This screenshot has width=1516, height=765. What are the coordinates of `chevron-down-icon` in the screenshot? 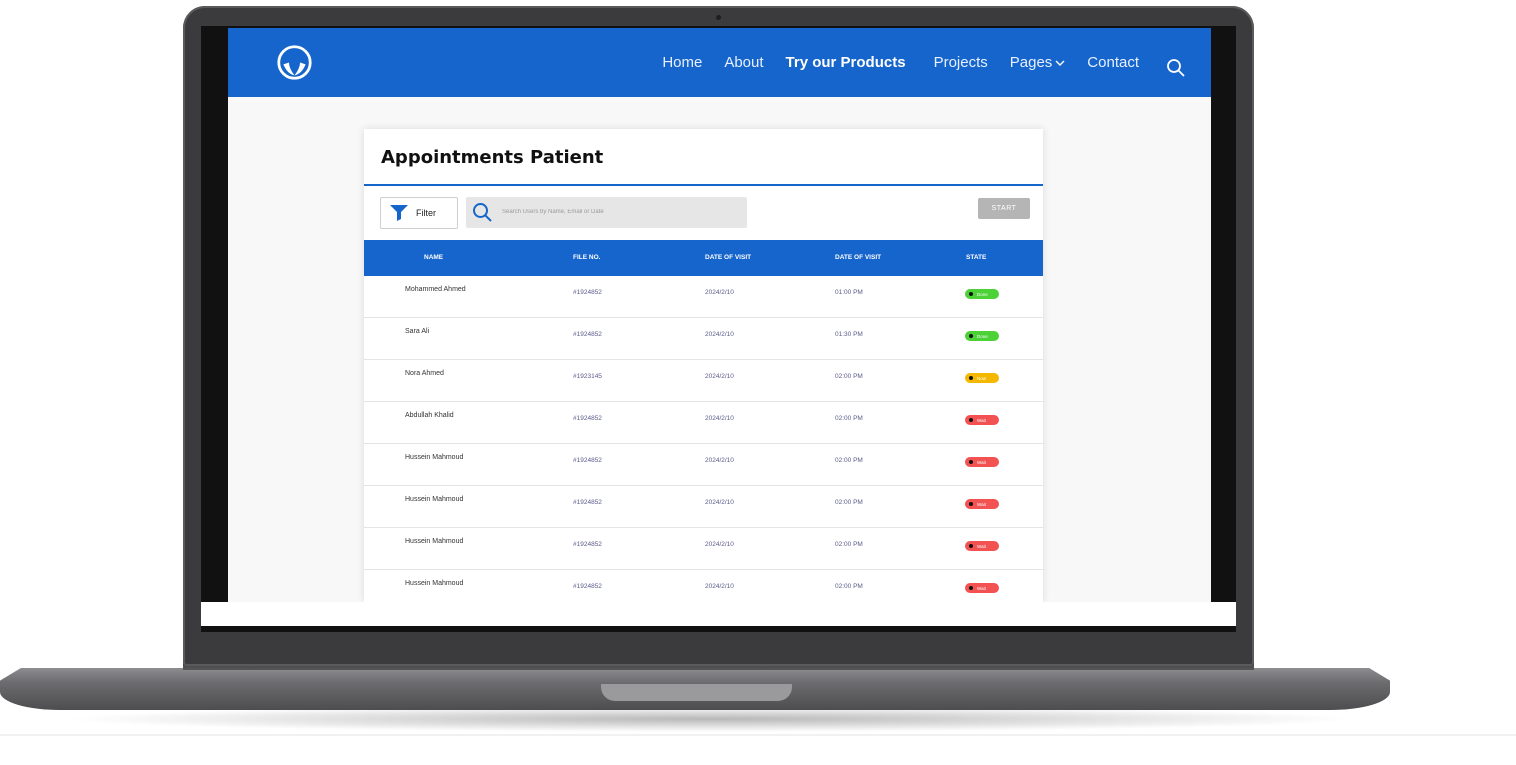 It's located at (1060, 63).